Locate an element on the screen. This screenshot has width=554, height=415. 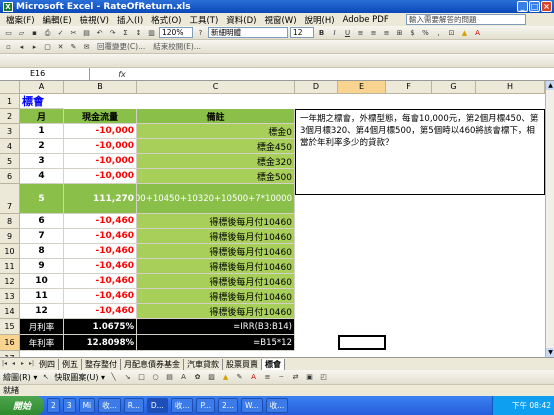
open-icon: ▱ is located at coordinates (21, 33).